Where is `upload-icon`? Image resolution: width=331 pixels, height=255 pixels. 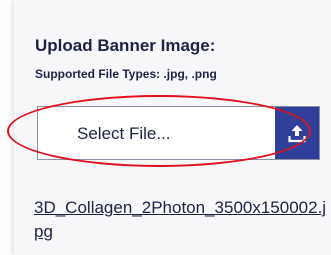
upload-icon is located at coordinates (297, 133).